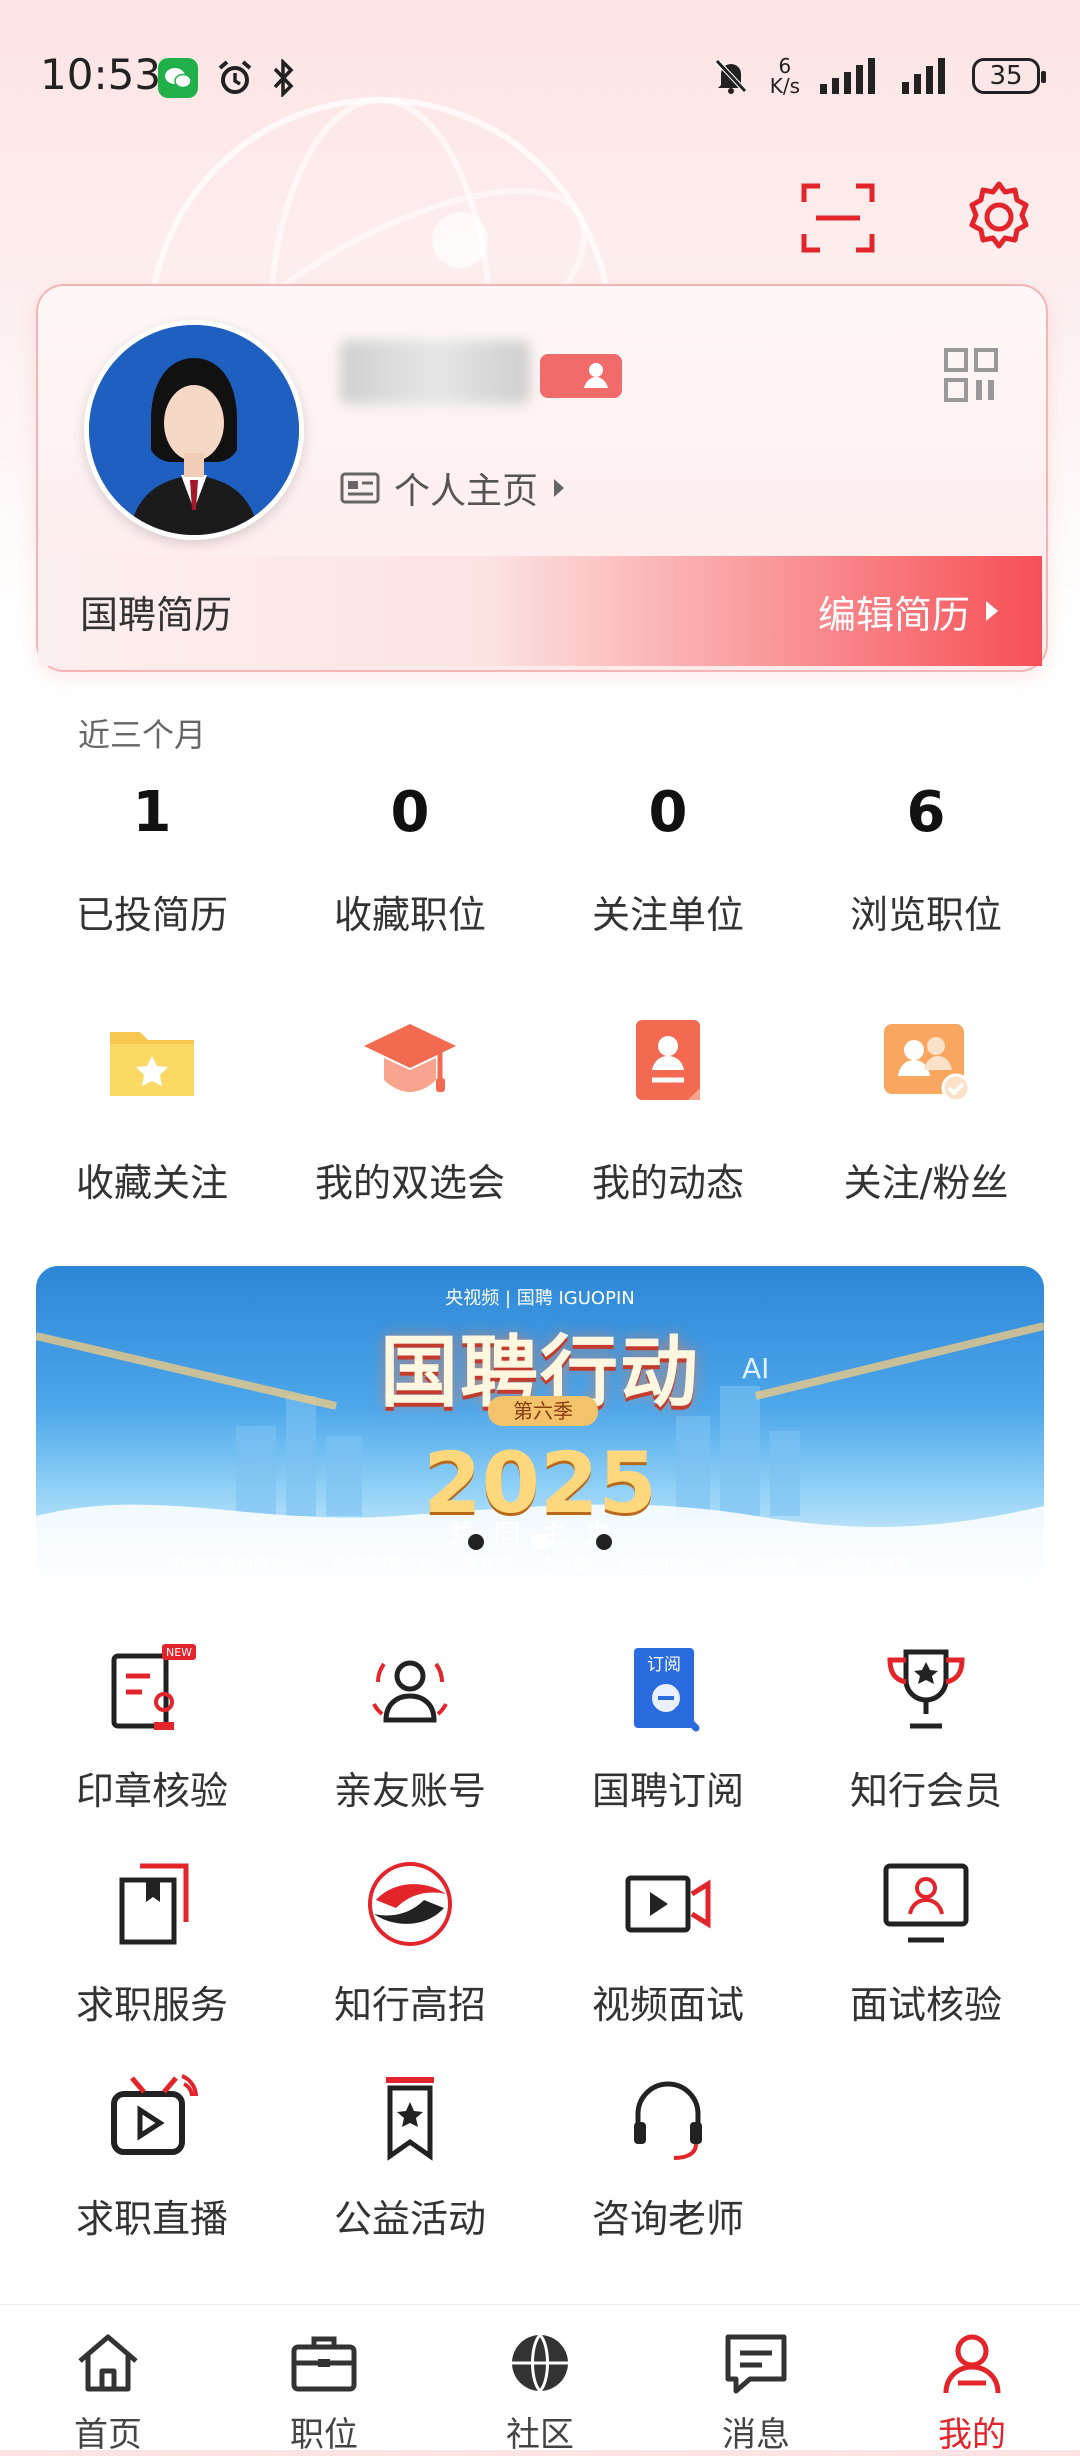  I want to click on service-subscription: 订阅 国聘订阅, so click(668, 1747).